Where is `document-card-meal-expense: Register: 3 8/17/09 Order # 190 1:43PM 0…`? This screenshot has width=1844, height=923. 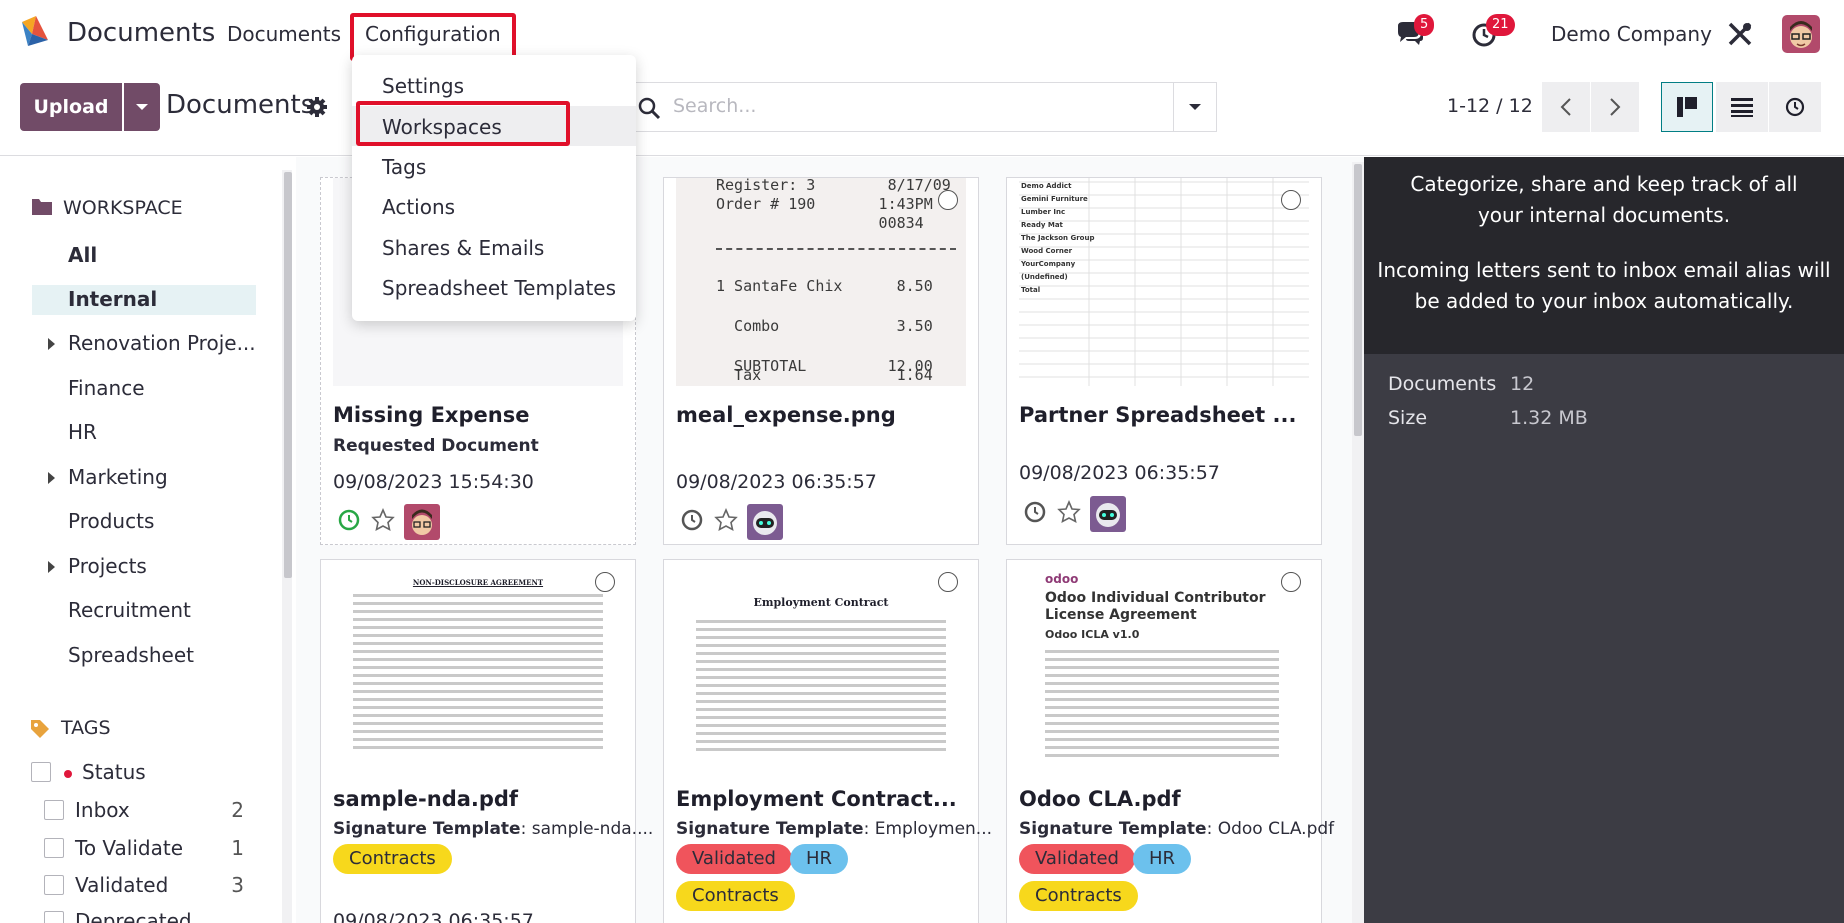 document-card-meal-expense: Register: 3 8/17/09 Order # 190 1:43PM 0… is located at coordinates (821, 361).